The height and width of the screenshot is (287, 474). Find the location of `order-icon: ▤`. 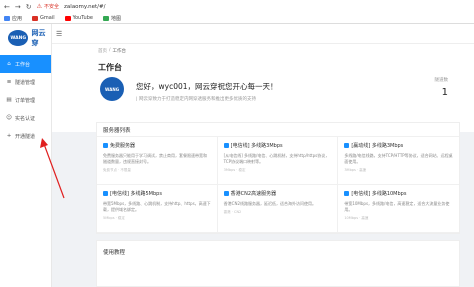

order-icon: ▤ is located at coordinates (9, 100).